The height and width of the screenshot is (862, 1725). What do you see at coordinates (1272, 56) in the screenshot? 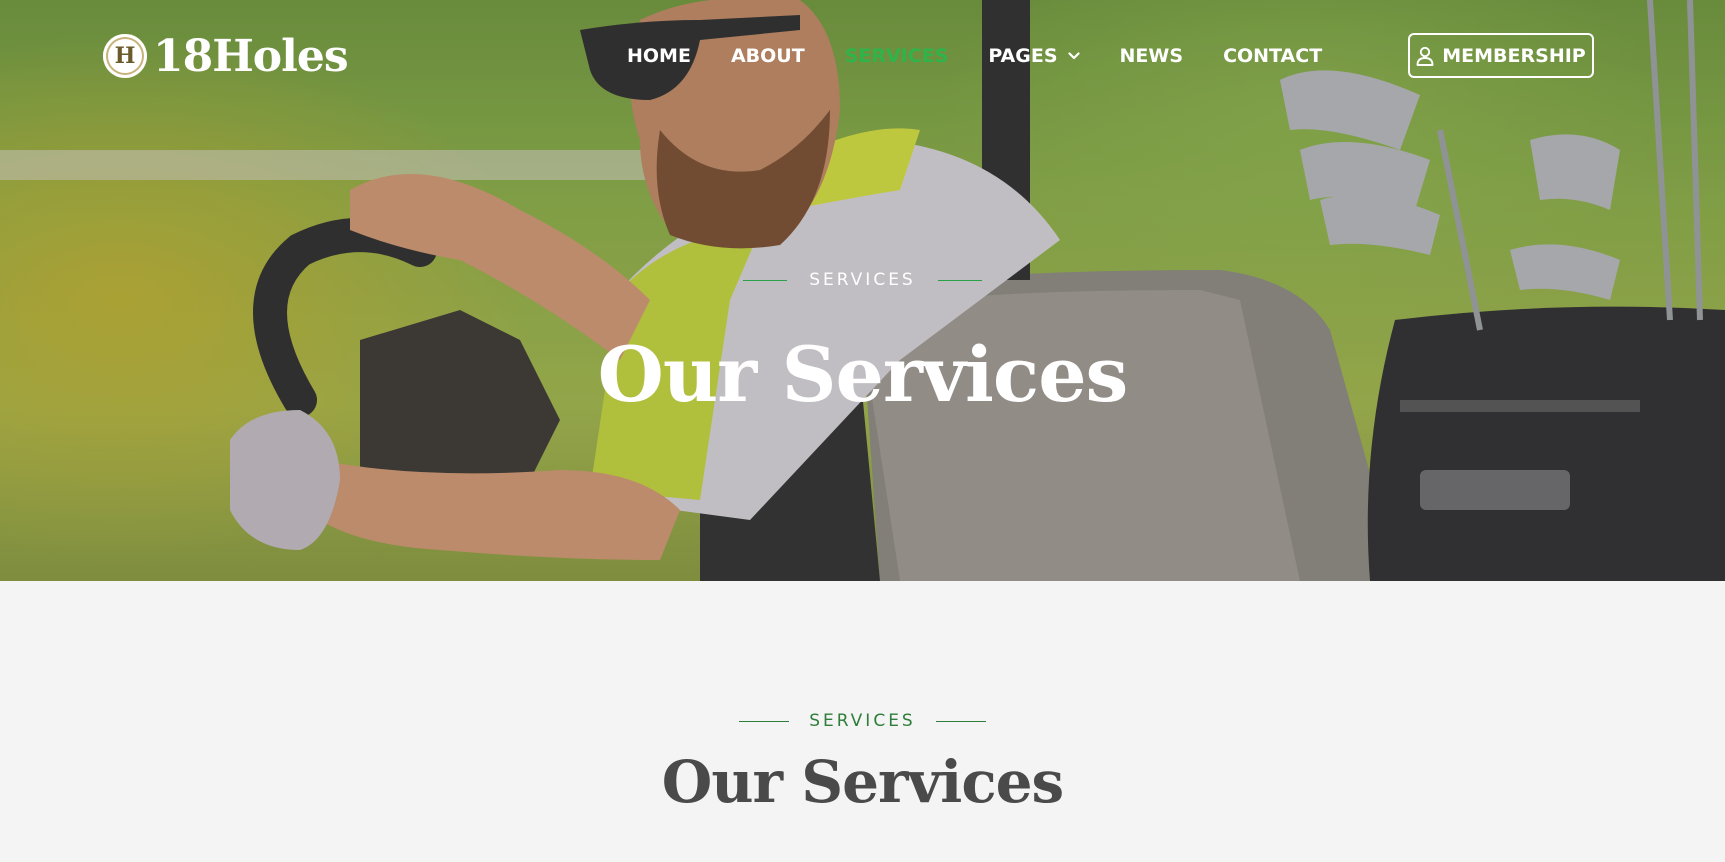
I see `nav-item-contact: CONTACT` at bounding box center [1272, 56].